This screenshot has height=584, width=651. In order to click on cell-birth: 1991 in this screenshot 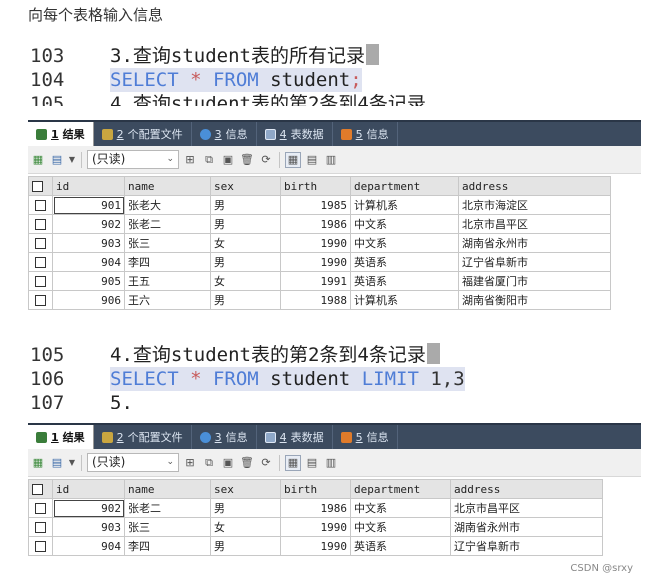, I will do `click(315, 281)`.